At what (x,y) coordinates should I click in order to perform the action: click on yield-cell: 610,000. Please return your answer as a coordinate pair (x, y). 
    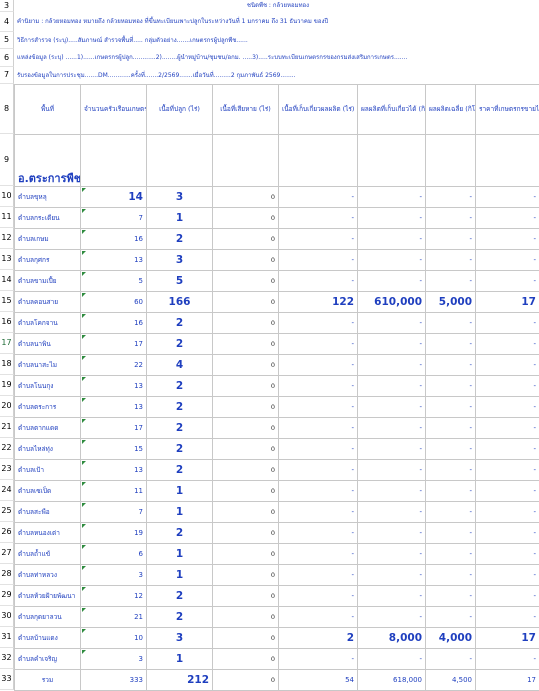
    Looking at the image, I should click on (392, 302).